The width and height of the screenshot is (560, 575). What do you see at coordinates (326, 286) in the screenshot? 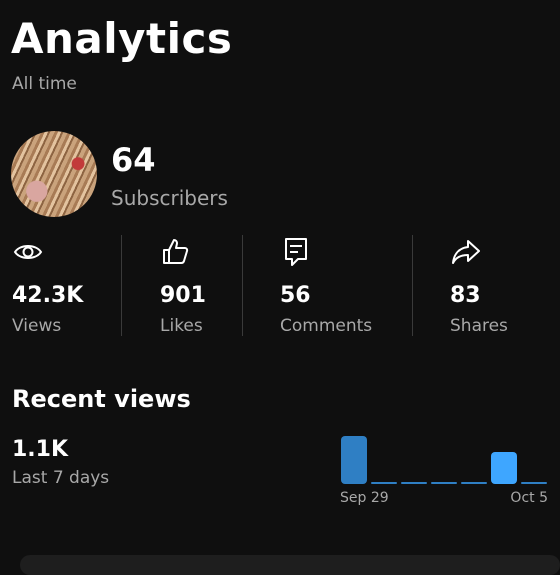
I see `stat-comments: 56 Comments` at bounding box center [326, 286].